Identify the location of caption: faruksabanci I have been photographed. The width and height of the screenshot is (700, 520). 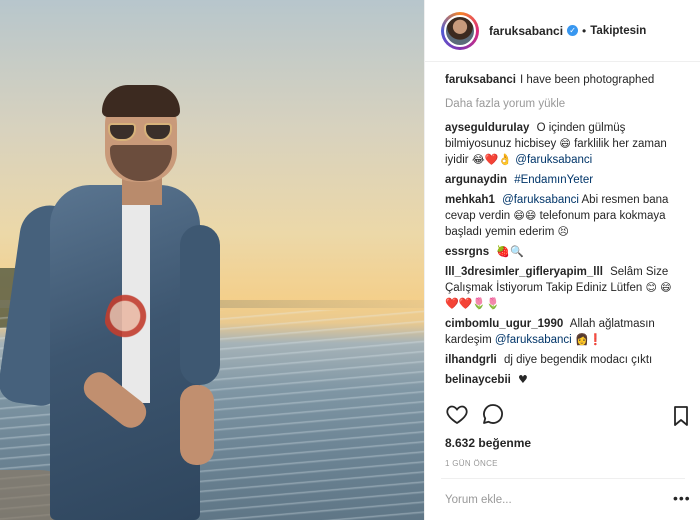
(564, 80).